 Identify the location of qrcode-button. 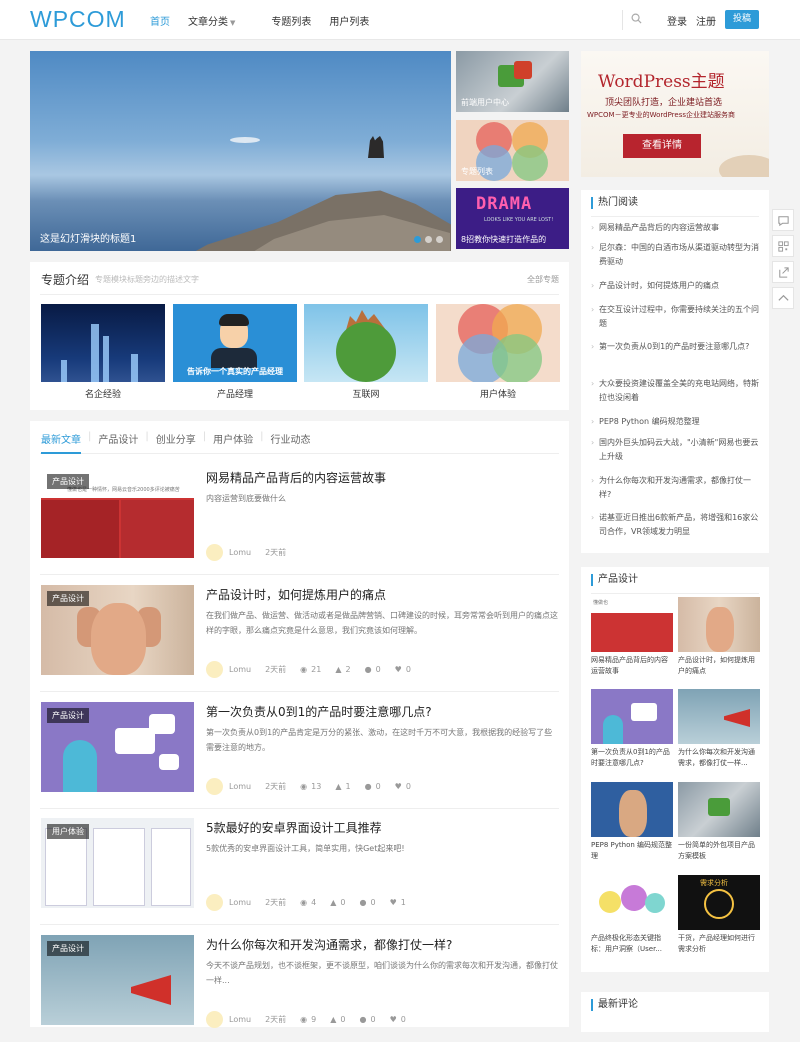
(783, 246).